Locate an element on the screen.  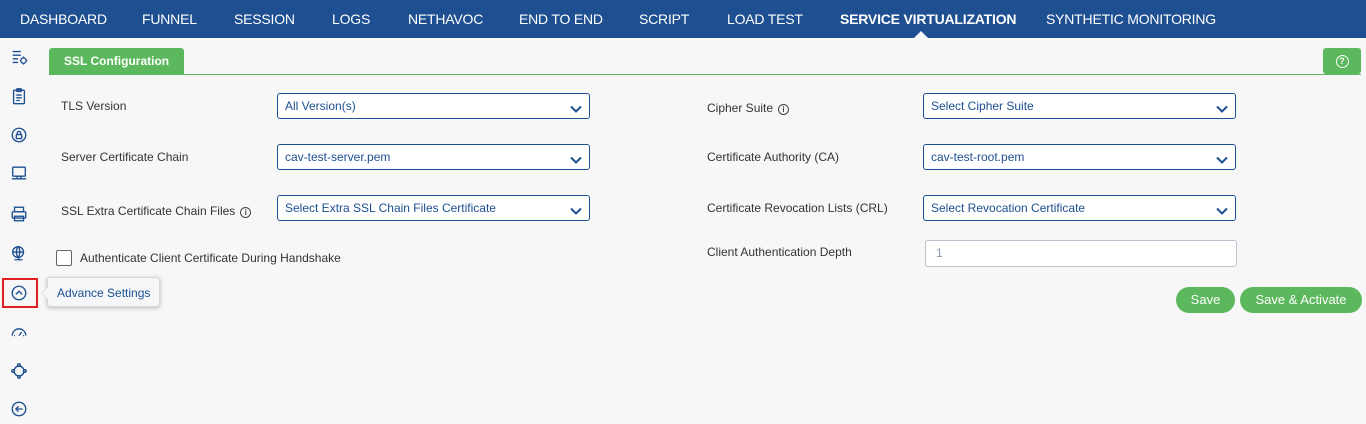
save-activate-button: Save & Activate is located at coordinates (1301, 300).